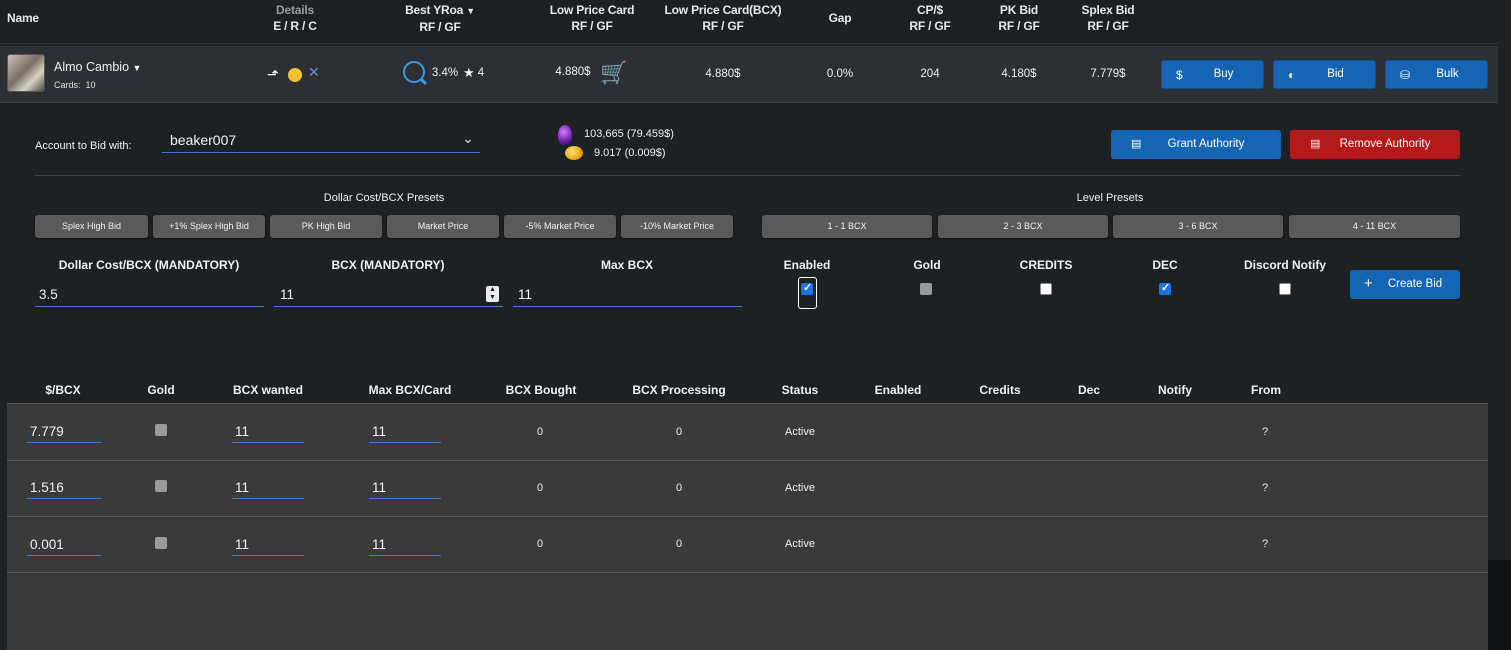  I want to click on bulk-button: ⛁ Bulk, so click(1436, 74).